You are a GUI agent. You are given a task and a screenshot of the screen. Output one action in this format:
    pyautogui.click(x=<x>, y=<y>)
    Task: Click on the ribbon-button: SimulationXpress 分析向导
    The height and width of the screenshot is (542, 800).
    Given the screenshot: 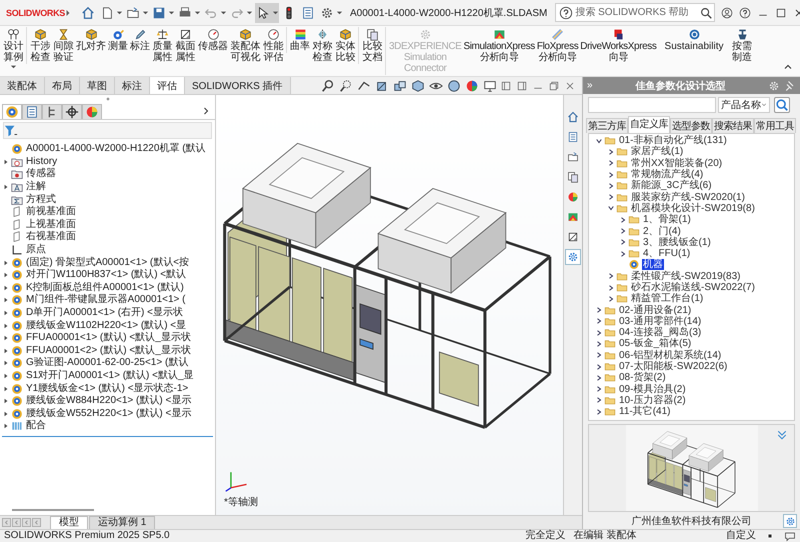 What is the action you would take?
    pyautogui.click(x=499, y=45)
    